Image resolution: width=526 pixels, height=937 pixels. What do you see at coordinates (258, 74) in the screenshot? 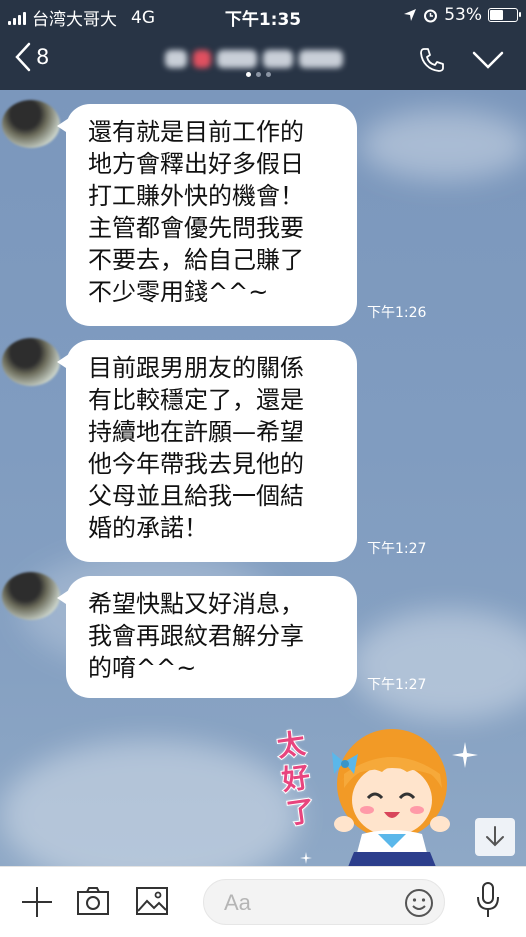
I see `page-dots` at bounding box center [258, 74].